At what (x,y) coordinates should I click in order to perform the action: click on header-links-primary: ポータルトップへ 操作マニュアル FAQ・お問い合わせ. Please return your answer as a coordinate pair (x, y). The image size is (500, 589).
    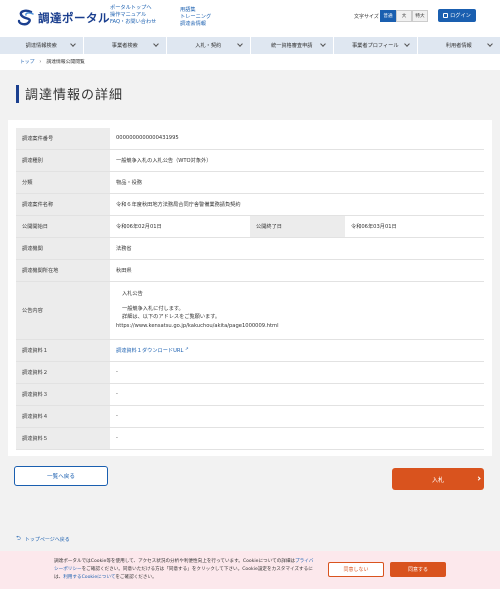
    Looking at the image, I should click on (133, 15).